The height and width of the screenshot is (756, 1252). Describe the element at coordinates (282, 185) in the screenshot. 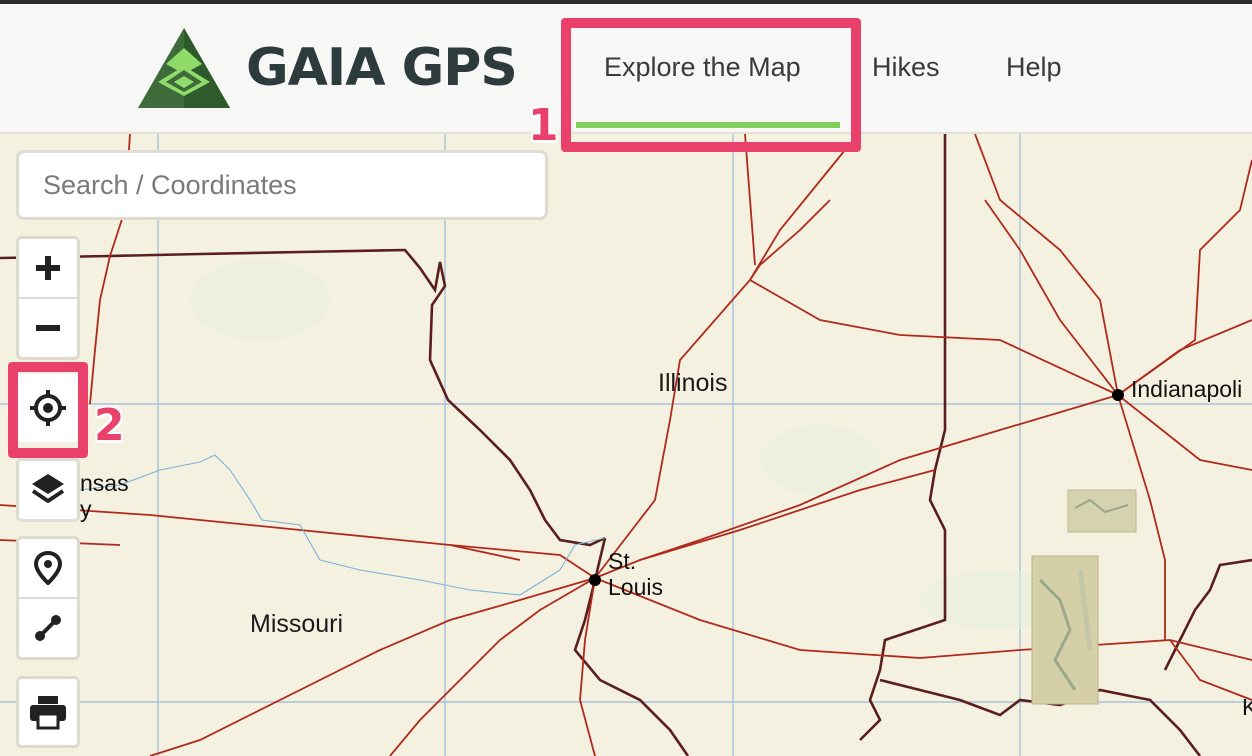

I see `search-input: Search / Coordinates` at that location.